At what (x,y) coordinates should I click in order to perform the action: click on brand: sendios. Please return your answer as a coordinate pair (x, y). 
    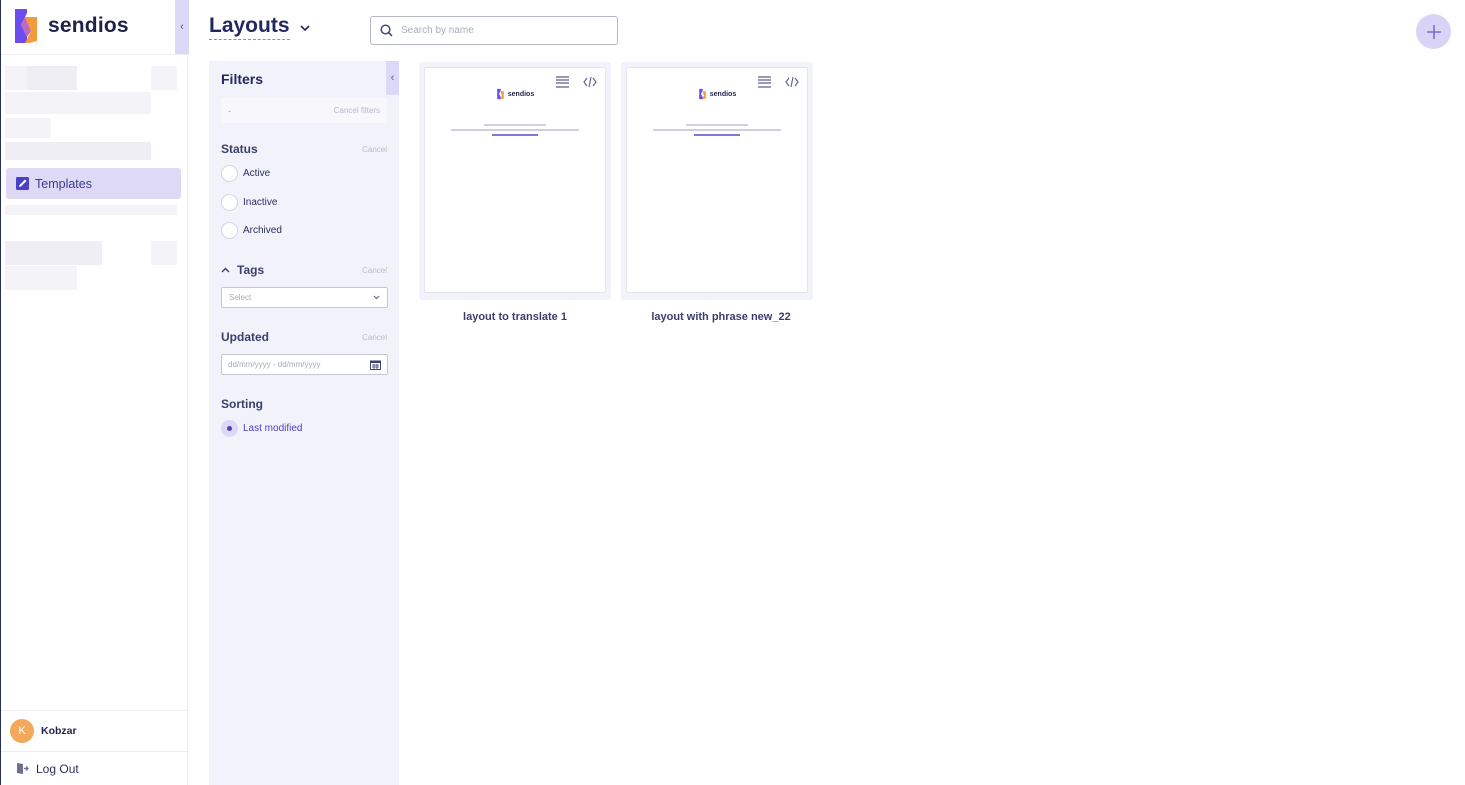
    Looking at the image, I should click on (70, 26).